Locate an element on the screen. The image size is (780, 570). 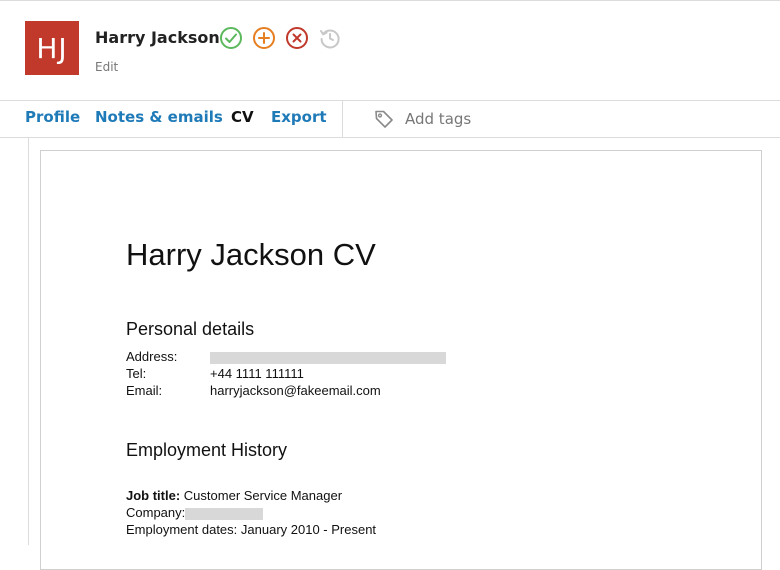
employment-dates-value: January 2010 - Present is located at coordinates (308, 529).